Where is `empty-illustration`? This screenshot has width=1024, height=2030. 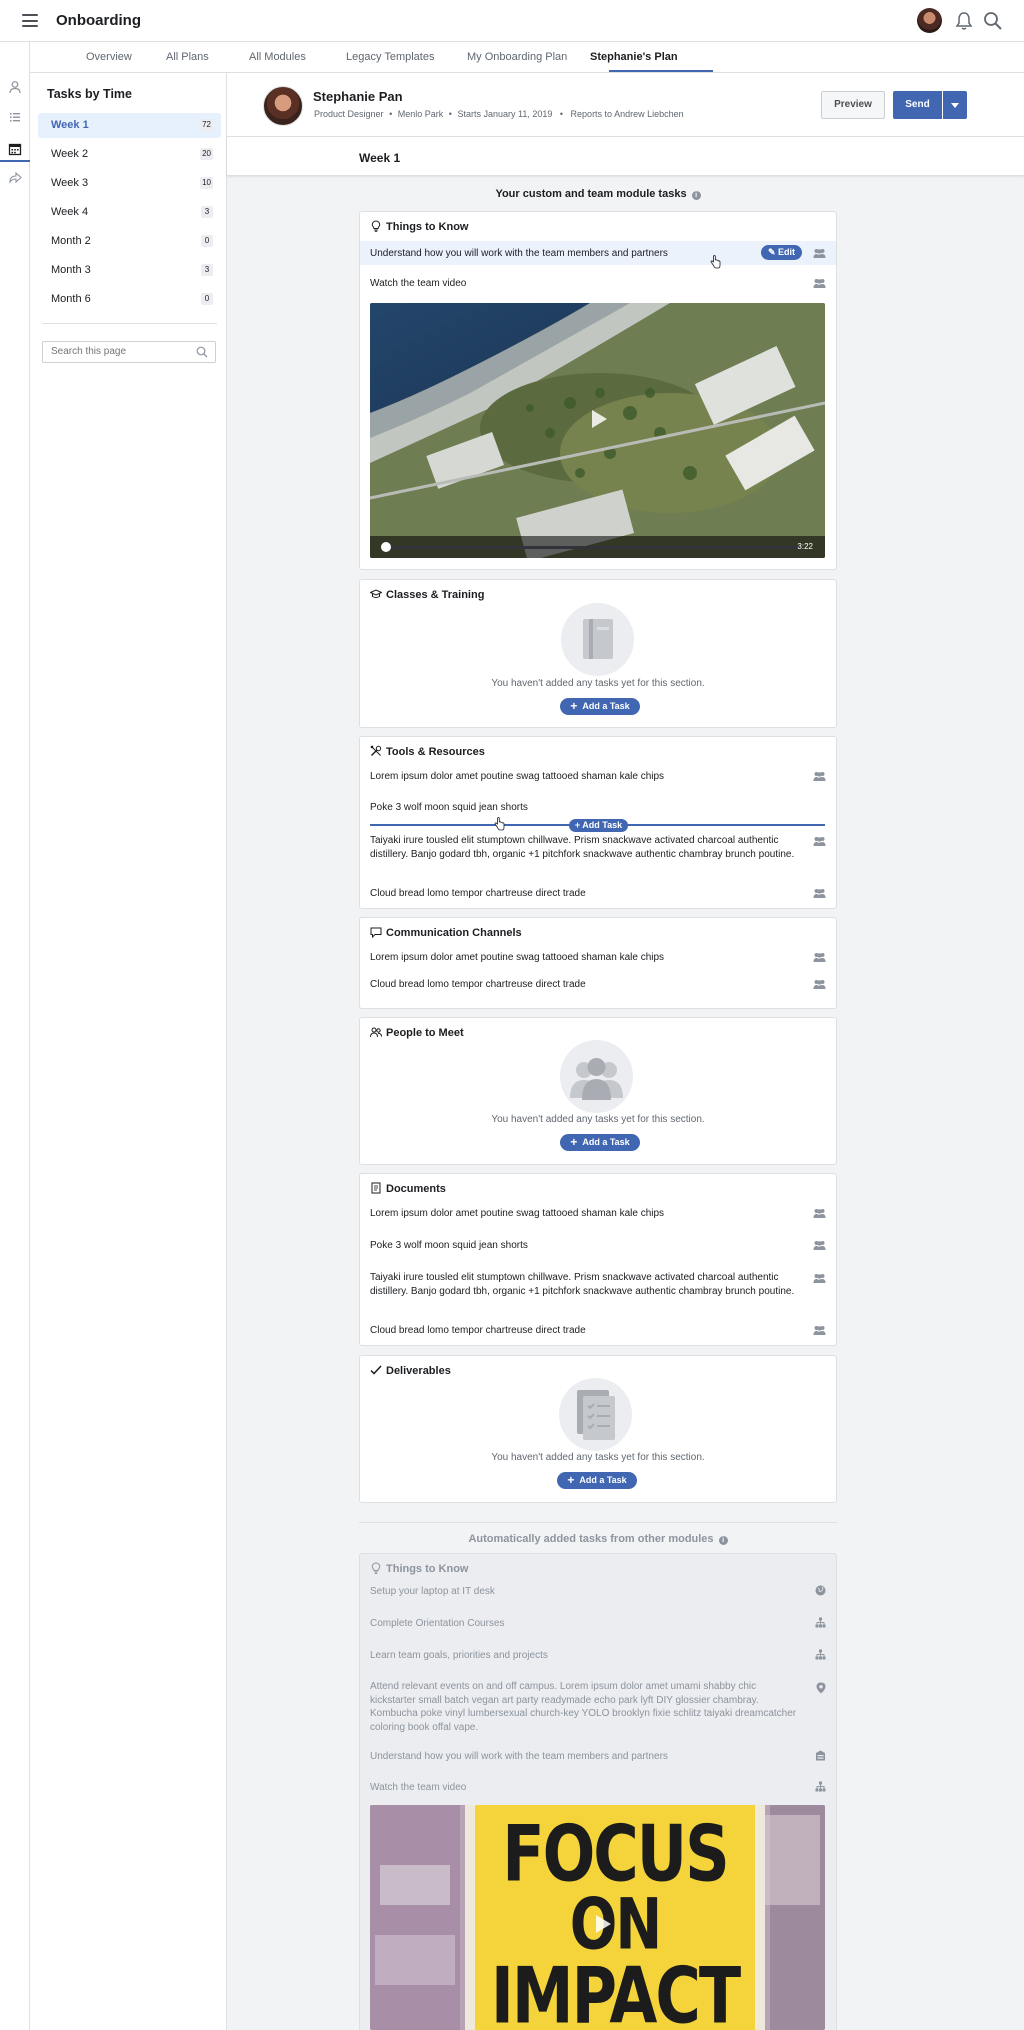
empty-illustration is located at coordinates (596, 1076).